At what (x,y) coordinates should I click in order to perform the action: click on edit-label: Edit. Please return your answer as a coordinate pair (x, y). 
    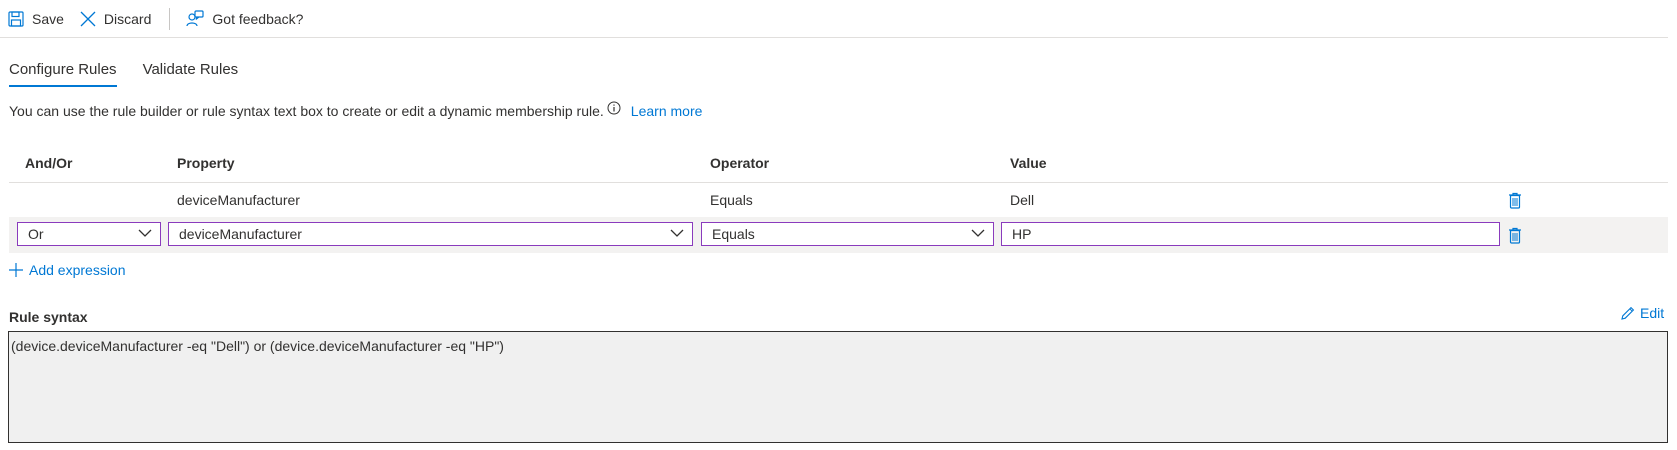
    Looking at the image, I should click on (1652, 313).